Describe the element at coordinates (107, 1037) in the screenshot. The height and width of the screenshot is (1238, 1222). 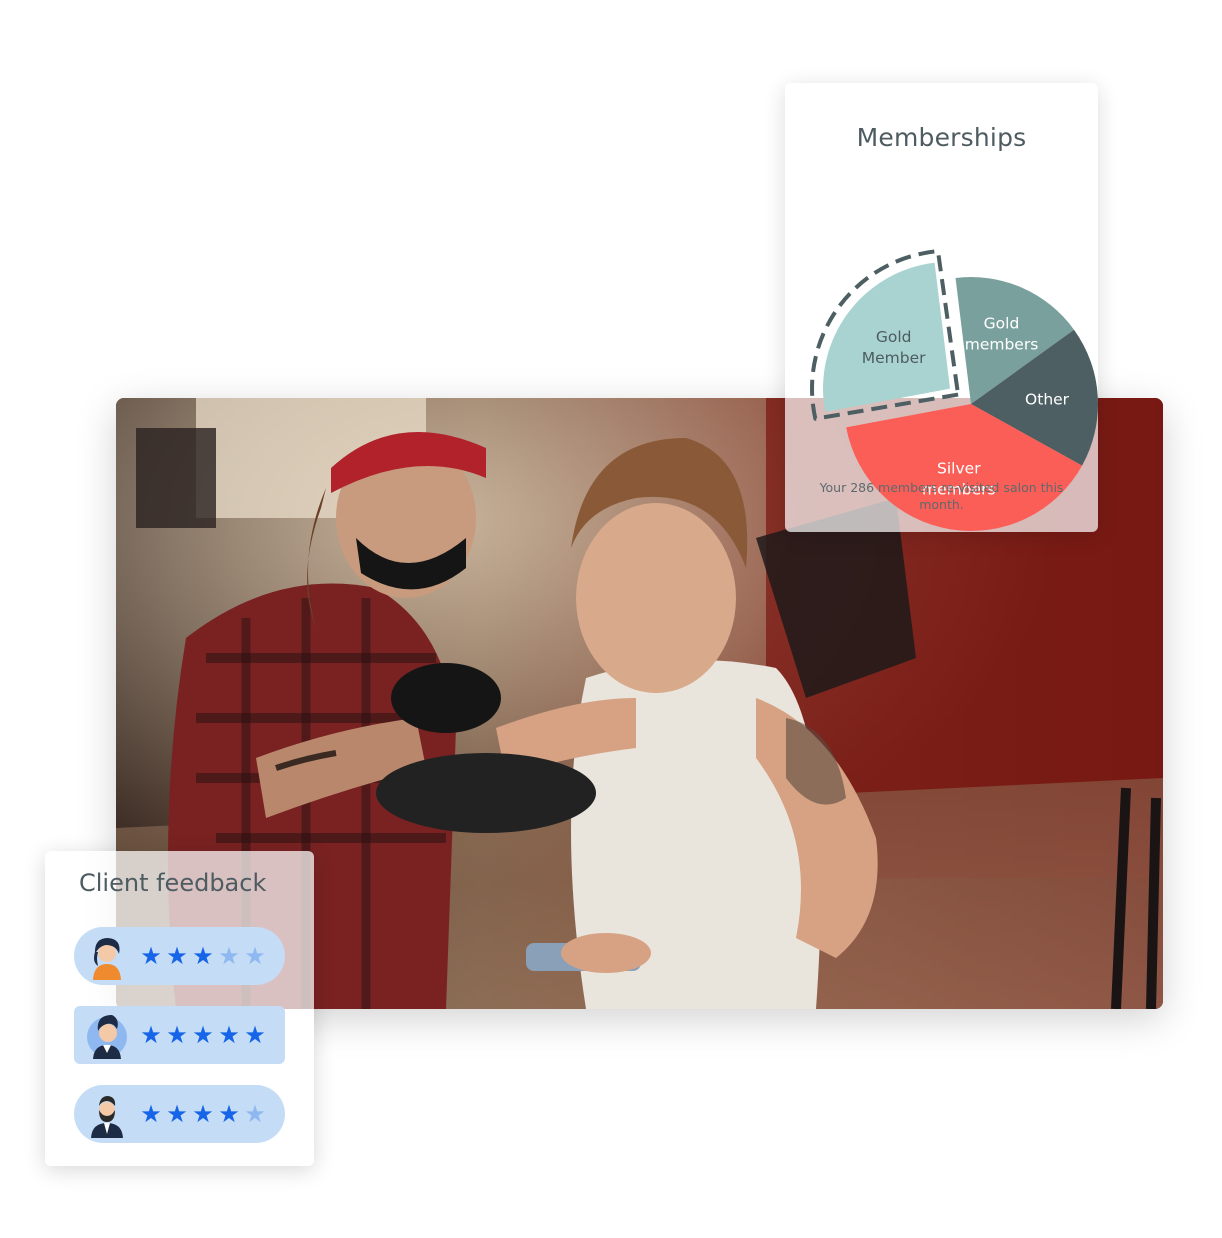
I see `man-avatar-icon` at that location.